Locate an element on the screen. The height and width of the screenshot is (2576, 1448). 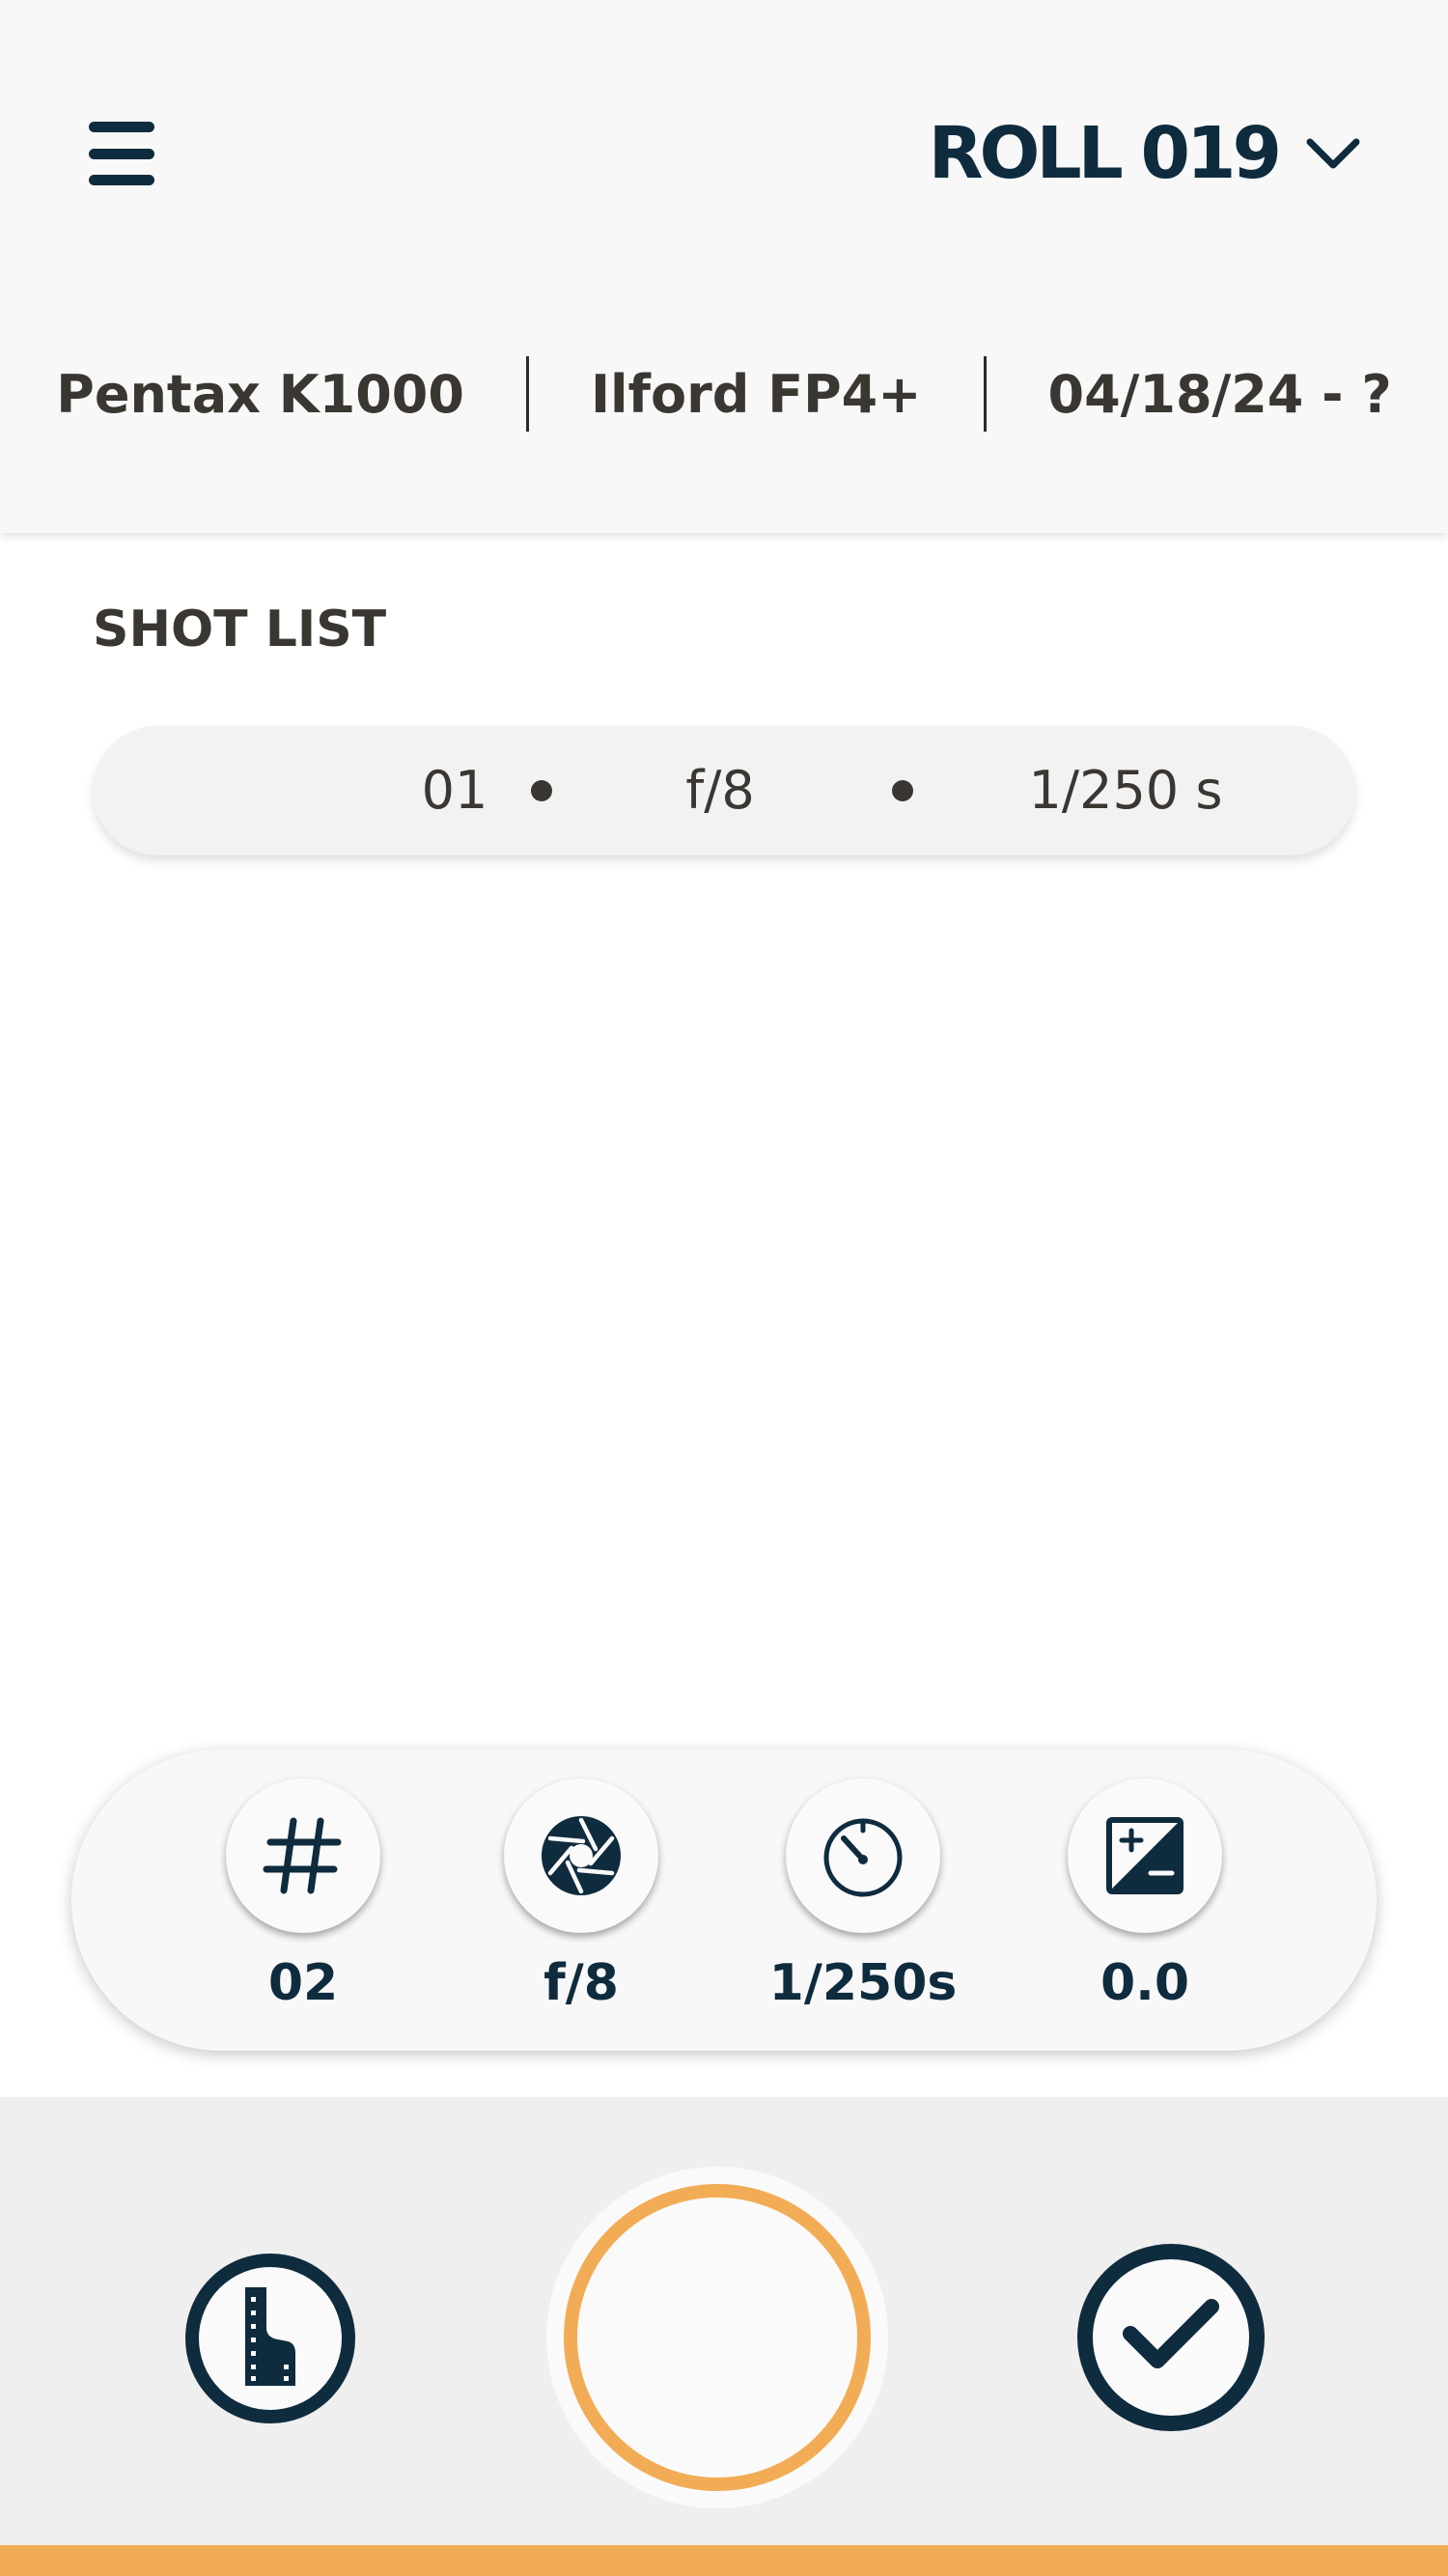
film-canister-icon is located at coordinates (271, 2339).